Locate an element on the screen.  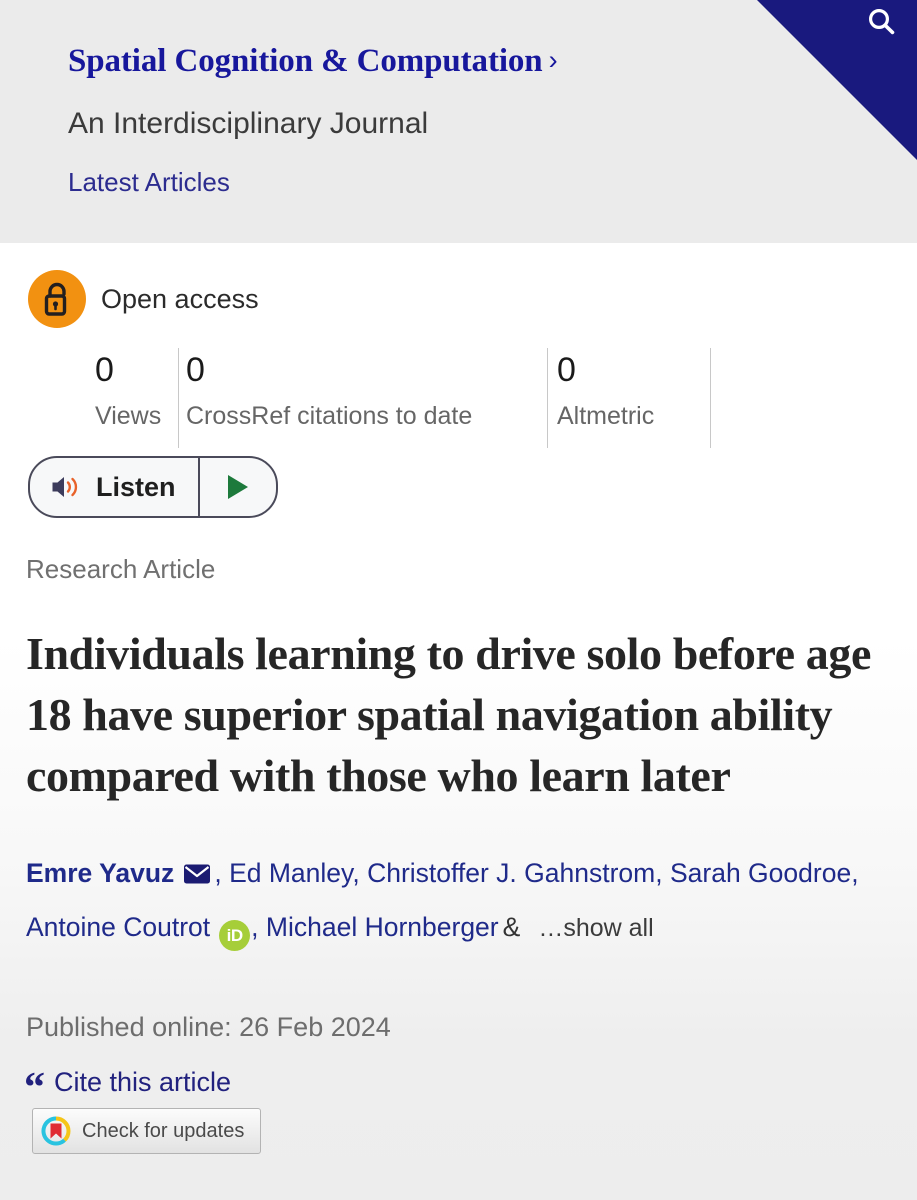
open-access-row: Open access is located at coordinates (143, 299).